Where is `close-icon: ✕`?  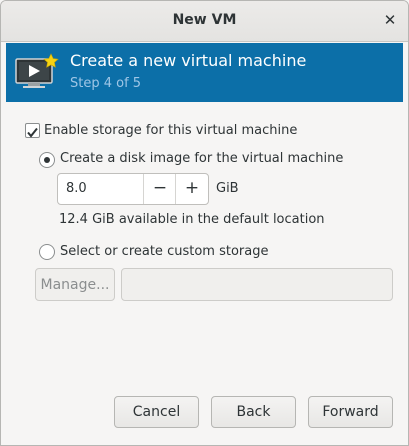 close-icon: ✕ is located at coordinates (390, 20).